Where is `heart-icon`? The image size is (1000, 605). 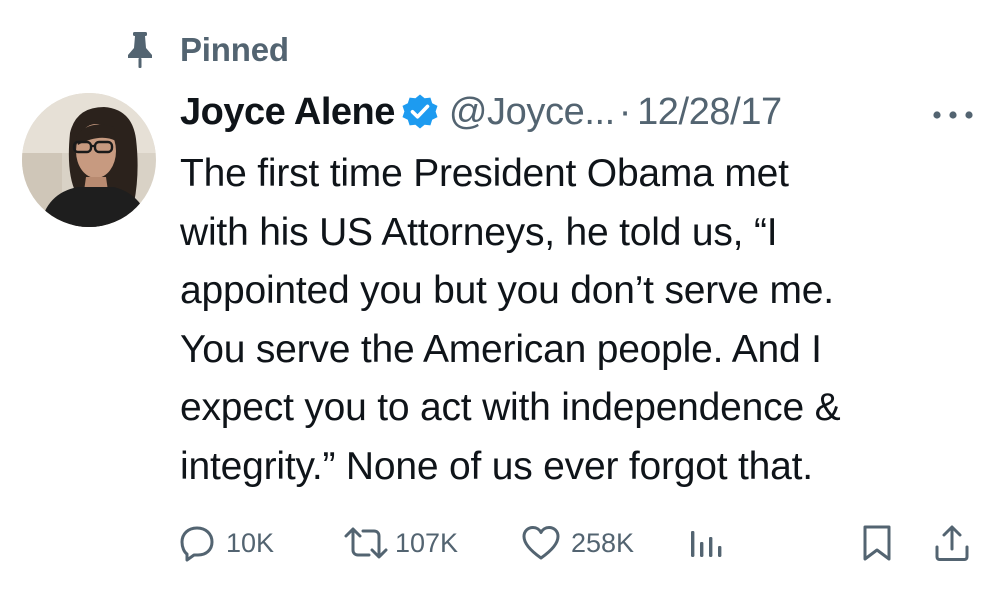
heart-icon is located at coordinates (541, 543).